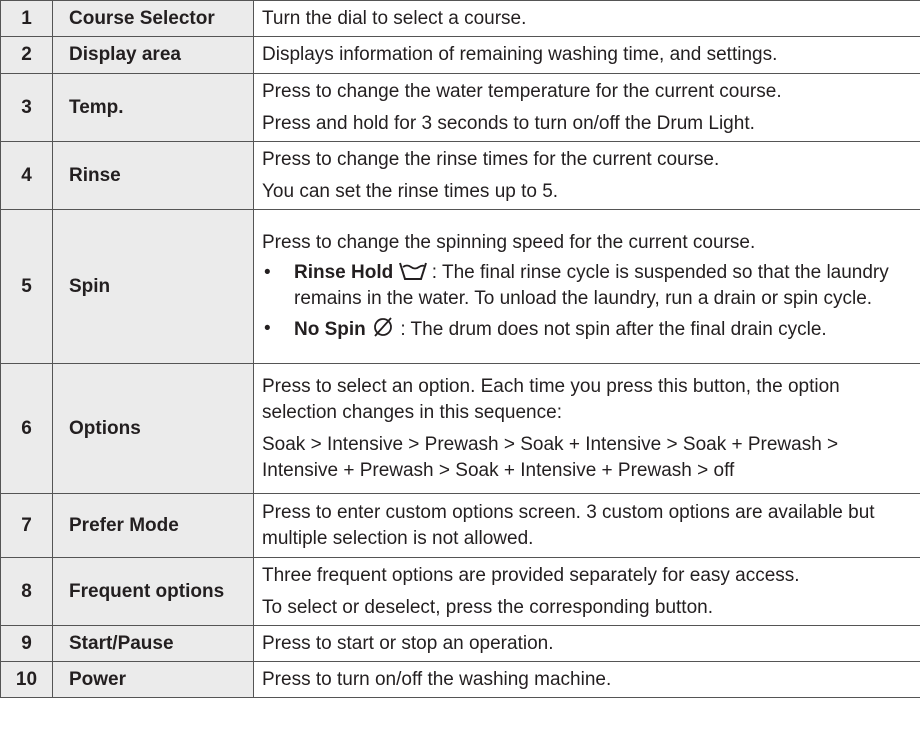 The image size is (920, 731). Describe the element at coordinates (153, 175) in the screenshot. I see `control-name: Rinse` at that location.